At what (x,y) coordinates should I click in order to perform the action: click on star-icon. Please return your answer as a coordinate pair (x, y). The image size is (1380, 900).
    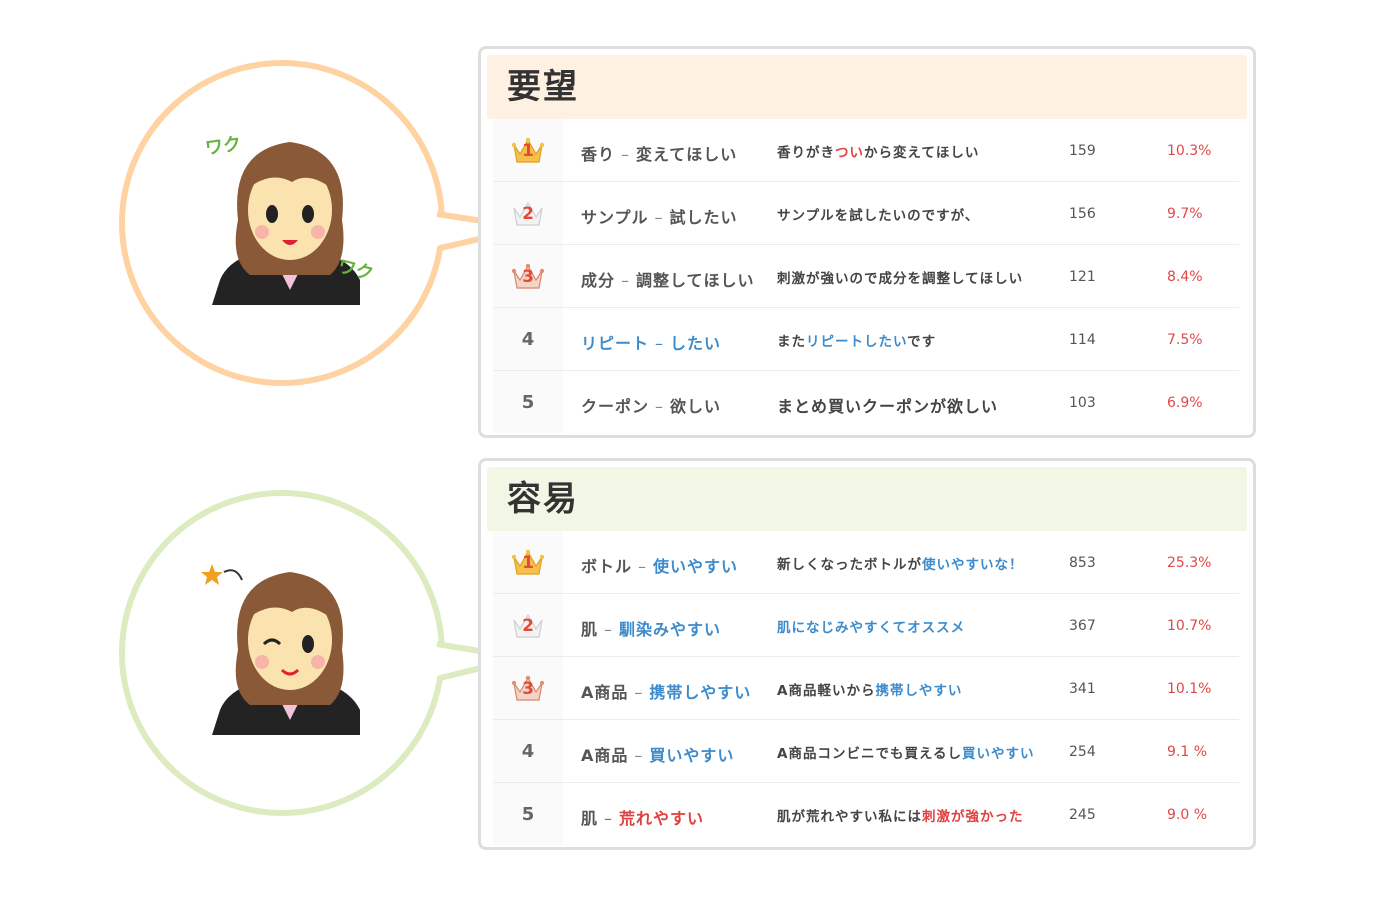
    Looking at the image, I should click on (222, 574).